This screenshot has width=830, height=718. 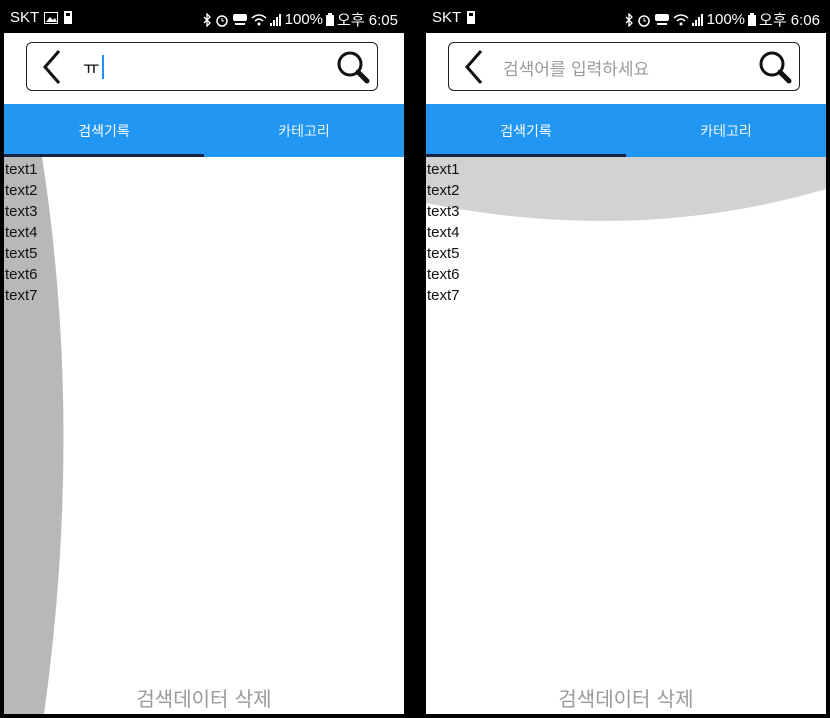 What do you see at coordinates (576, 69) in the screenshot?
I see `search-input-placeholder: 검색어를 입력하세요` at bounding box center [576, 69].